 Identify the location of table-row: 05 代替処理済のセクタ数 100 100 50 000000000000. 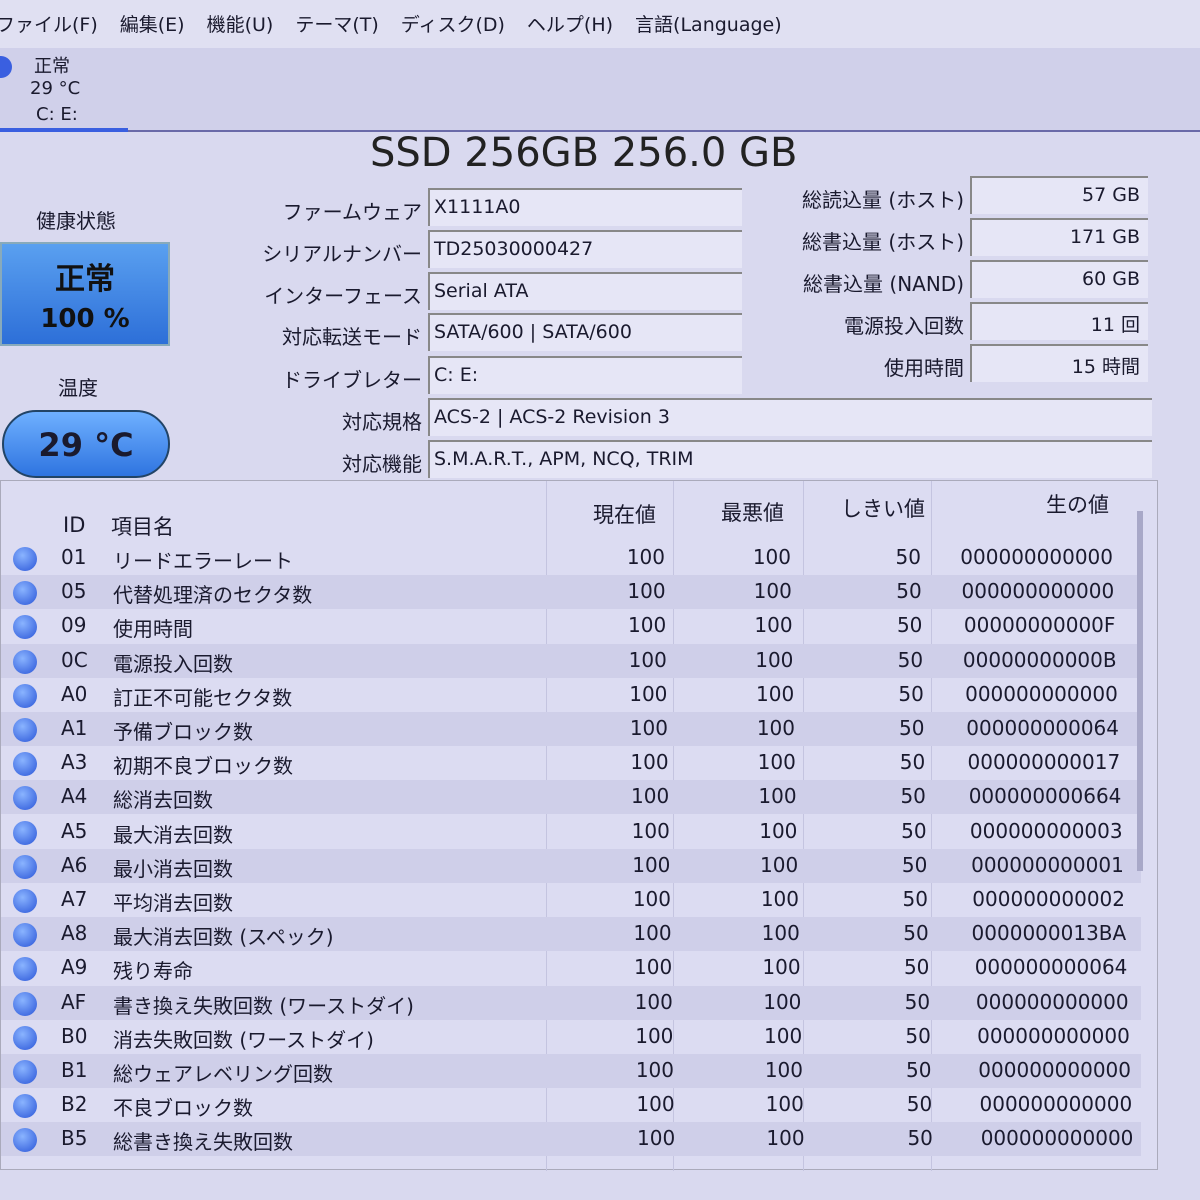
(571, 592).